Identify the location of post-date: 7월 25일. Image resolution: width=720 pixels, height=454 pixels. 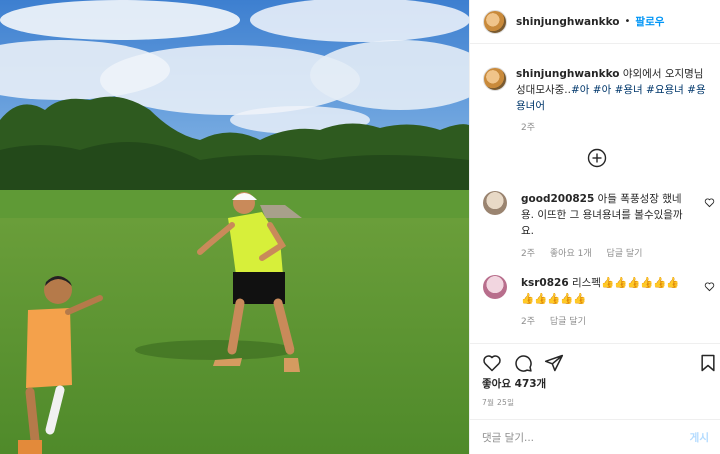
(498, 402).